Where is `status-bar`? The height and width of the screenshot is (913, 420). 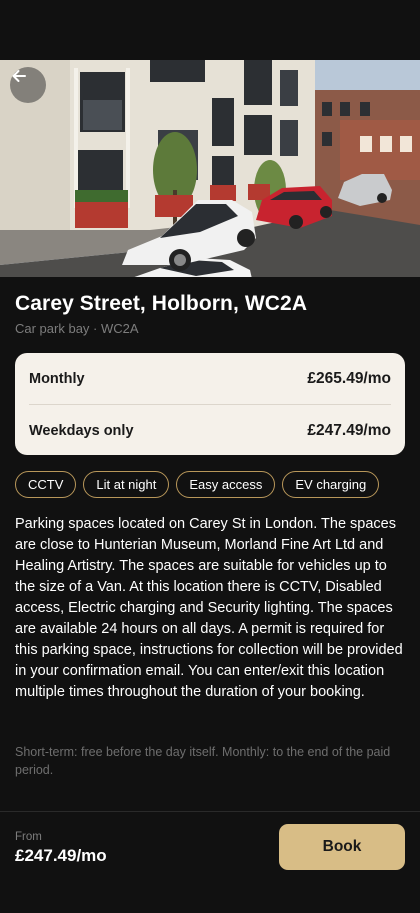 status-bar is located at coordinates (210, 30).